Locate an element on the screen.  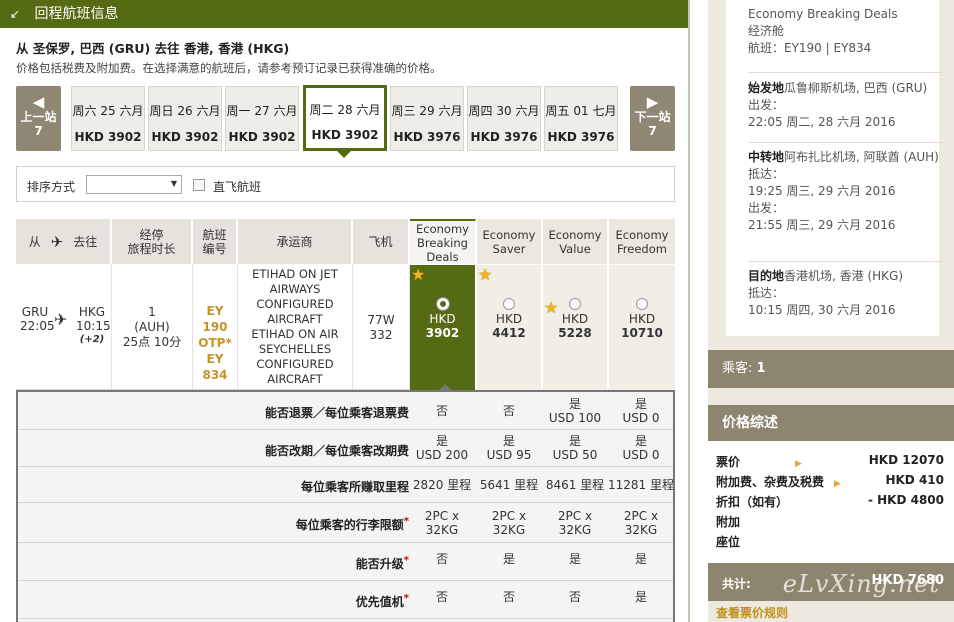
selected-pointer is located at coordinates (344, 154).